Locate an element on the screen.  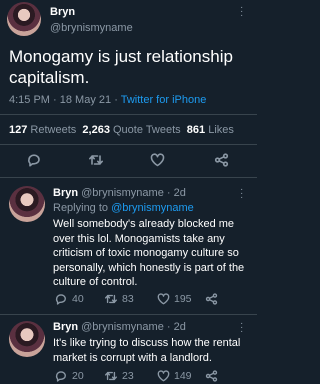
reply-text-line: market is corrupt with a landlord. is located at coordinates (132, 357).